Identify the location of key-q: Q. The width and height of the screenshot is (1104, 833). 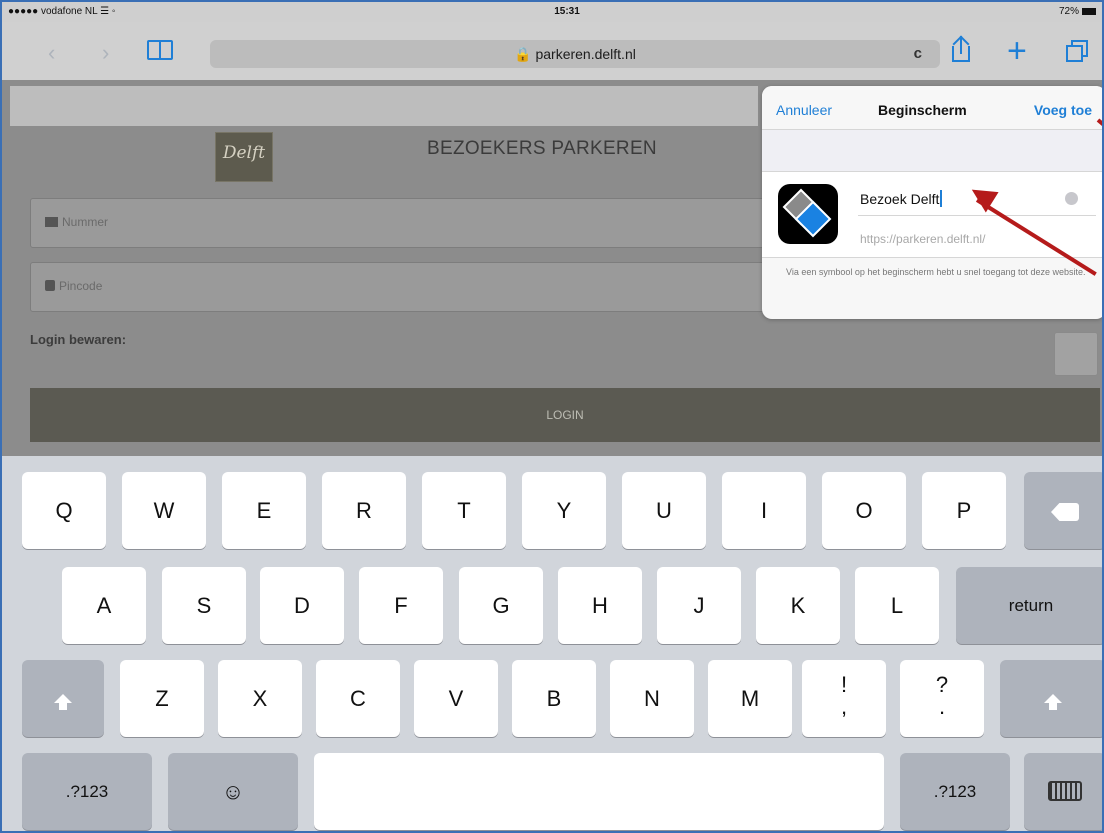
(64, 510).